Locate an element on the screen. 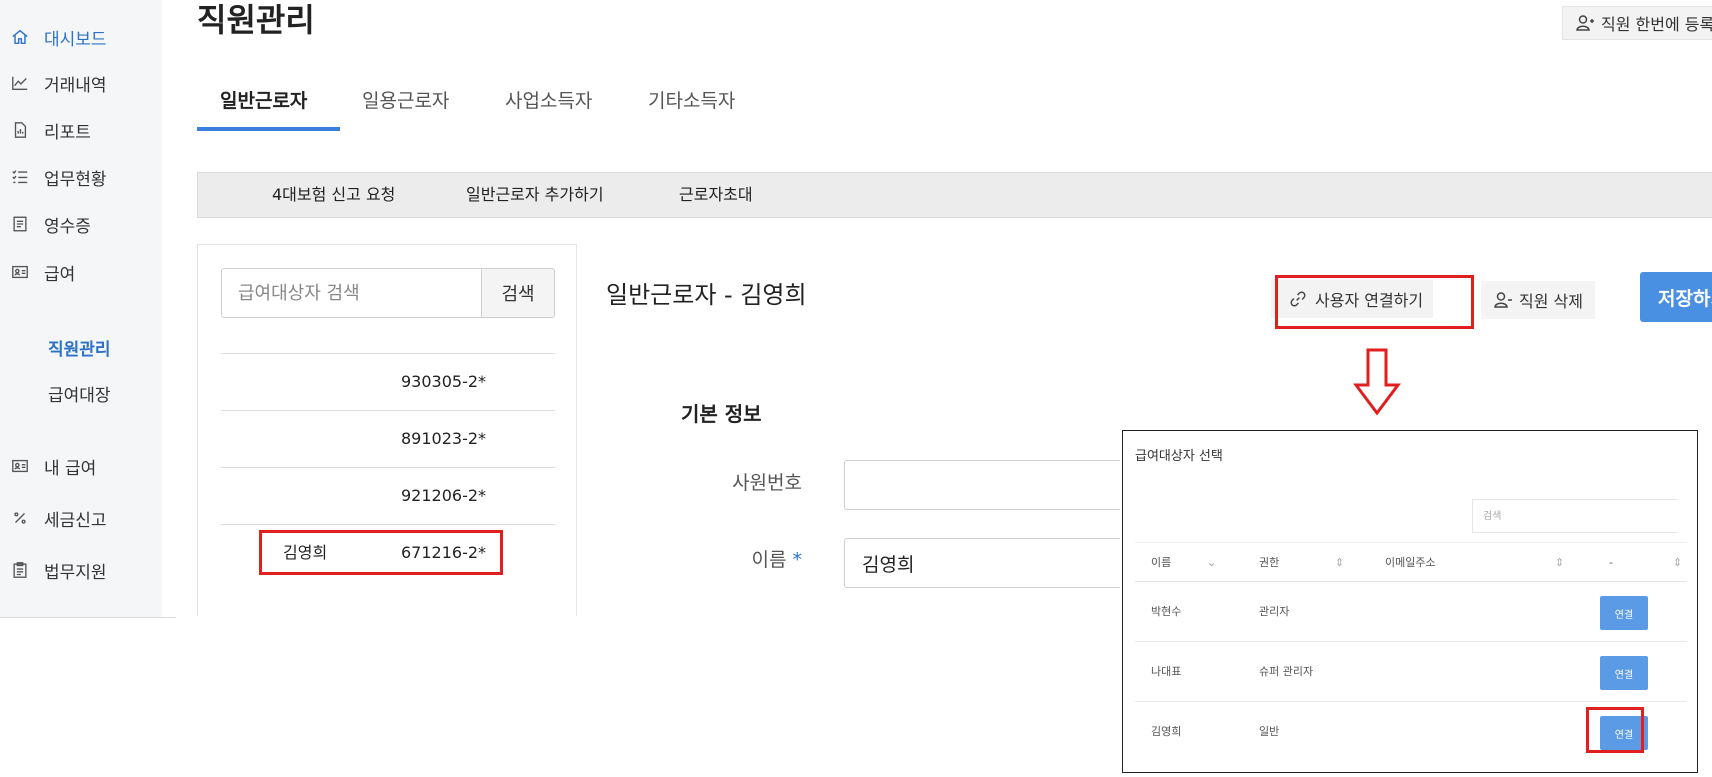  delete-employee-label: 직원 삭제 is located at coordinates (1551, 301).